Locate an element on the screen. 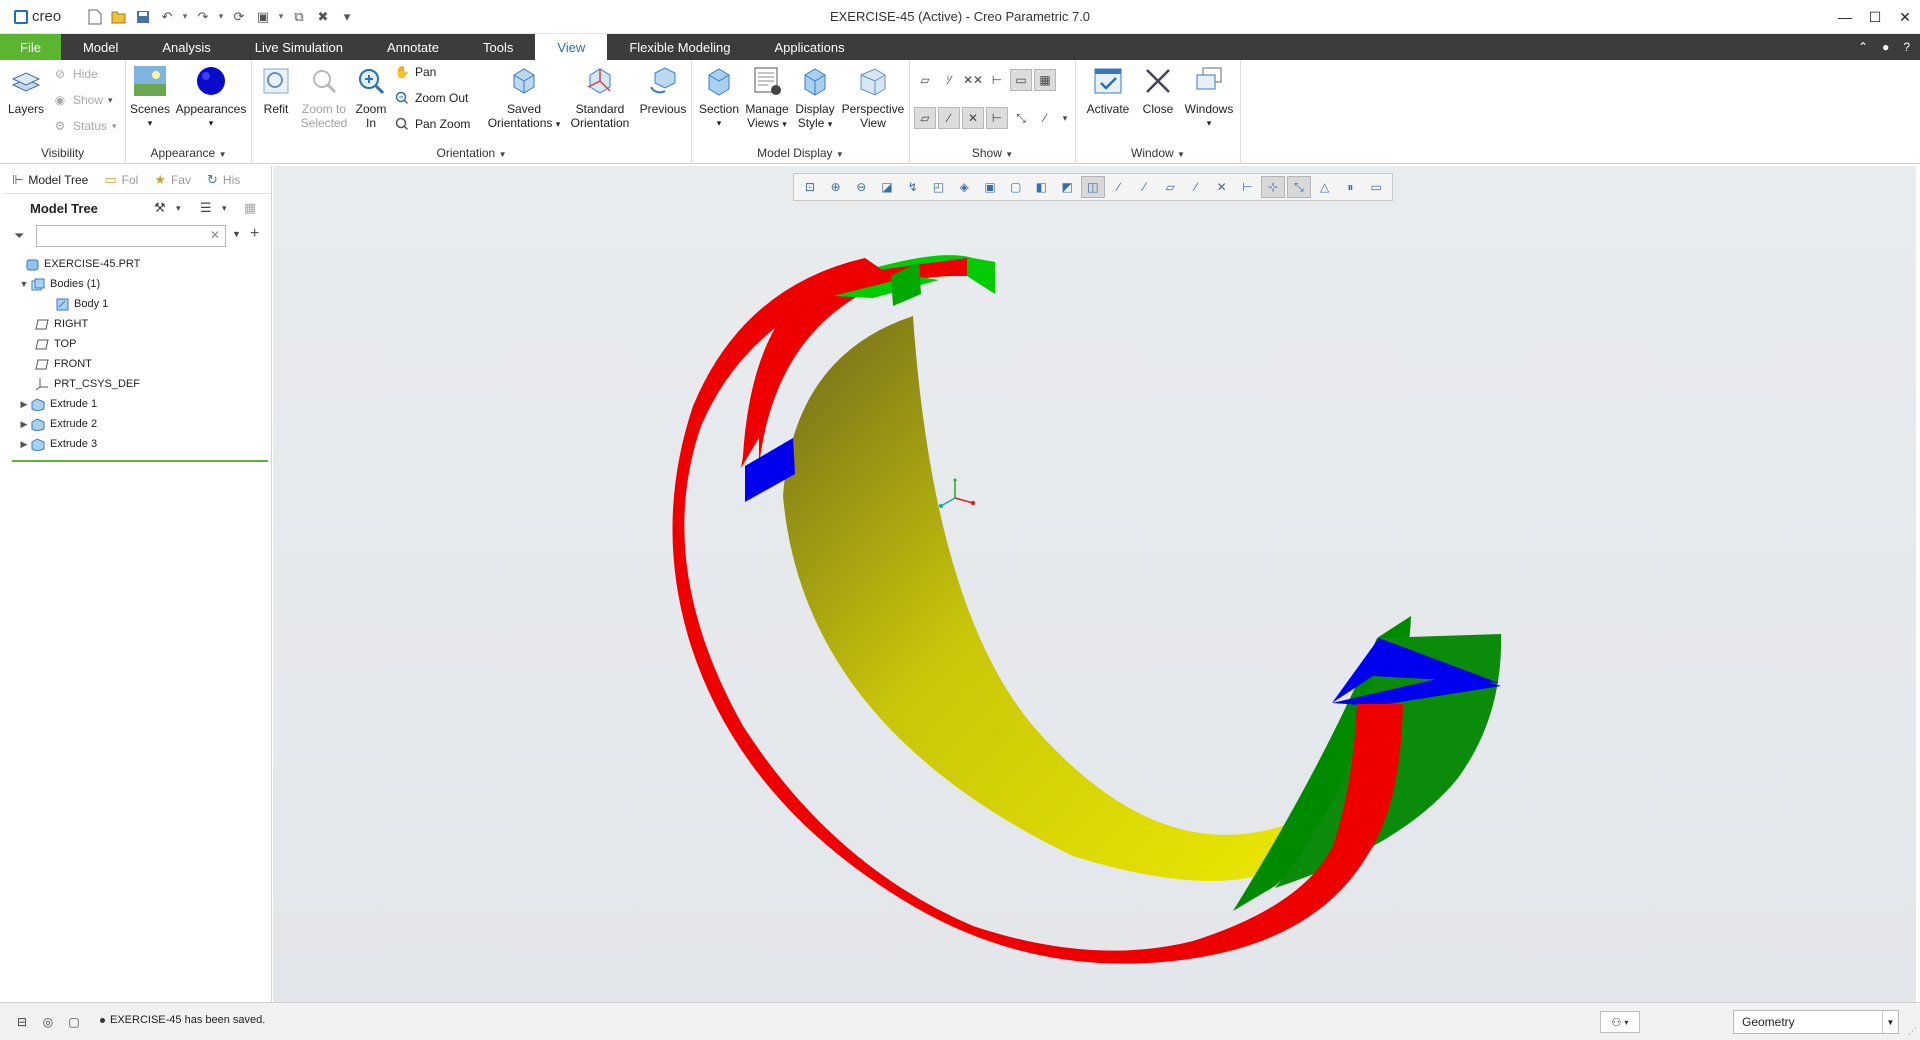 Image resolution: width=1920 pixels, height=1040 pixels. expand-icon: ▶ is located at coordinates (24, 424).